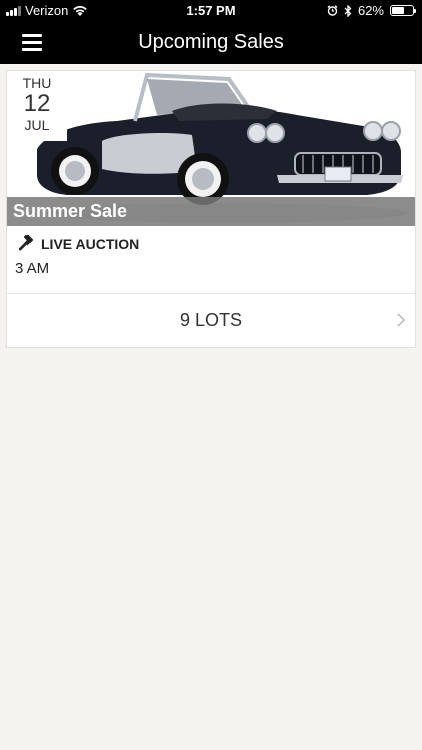  I want to click on status-right: 62%, so click(371, 10).